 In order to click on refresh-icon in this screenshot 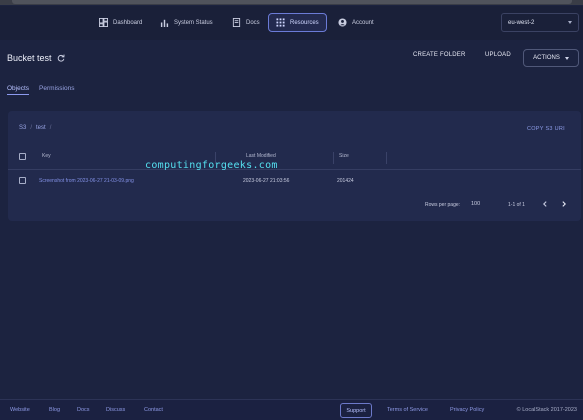, I will do `click(61, 58)`.